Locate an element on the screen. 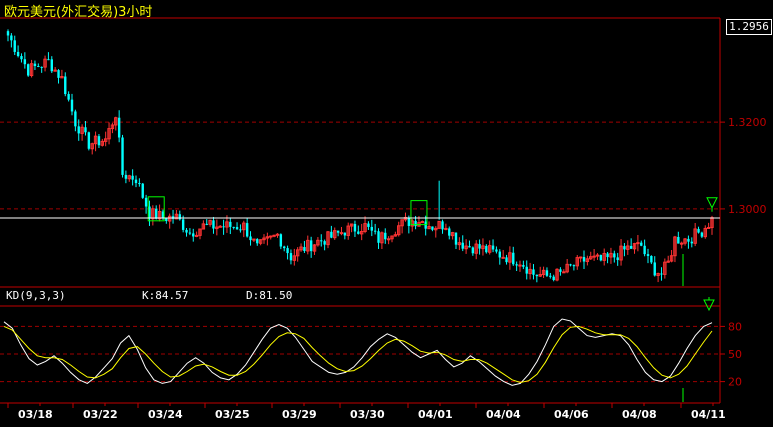 The width and height of the screenshot is (773, 427). d-value-label: D:81.50 is located at coordinates (269, 295).